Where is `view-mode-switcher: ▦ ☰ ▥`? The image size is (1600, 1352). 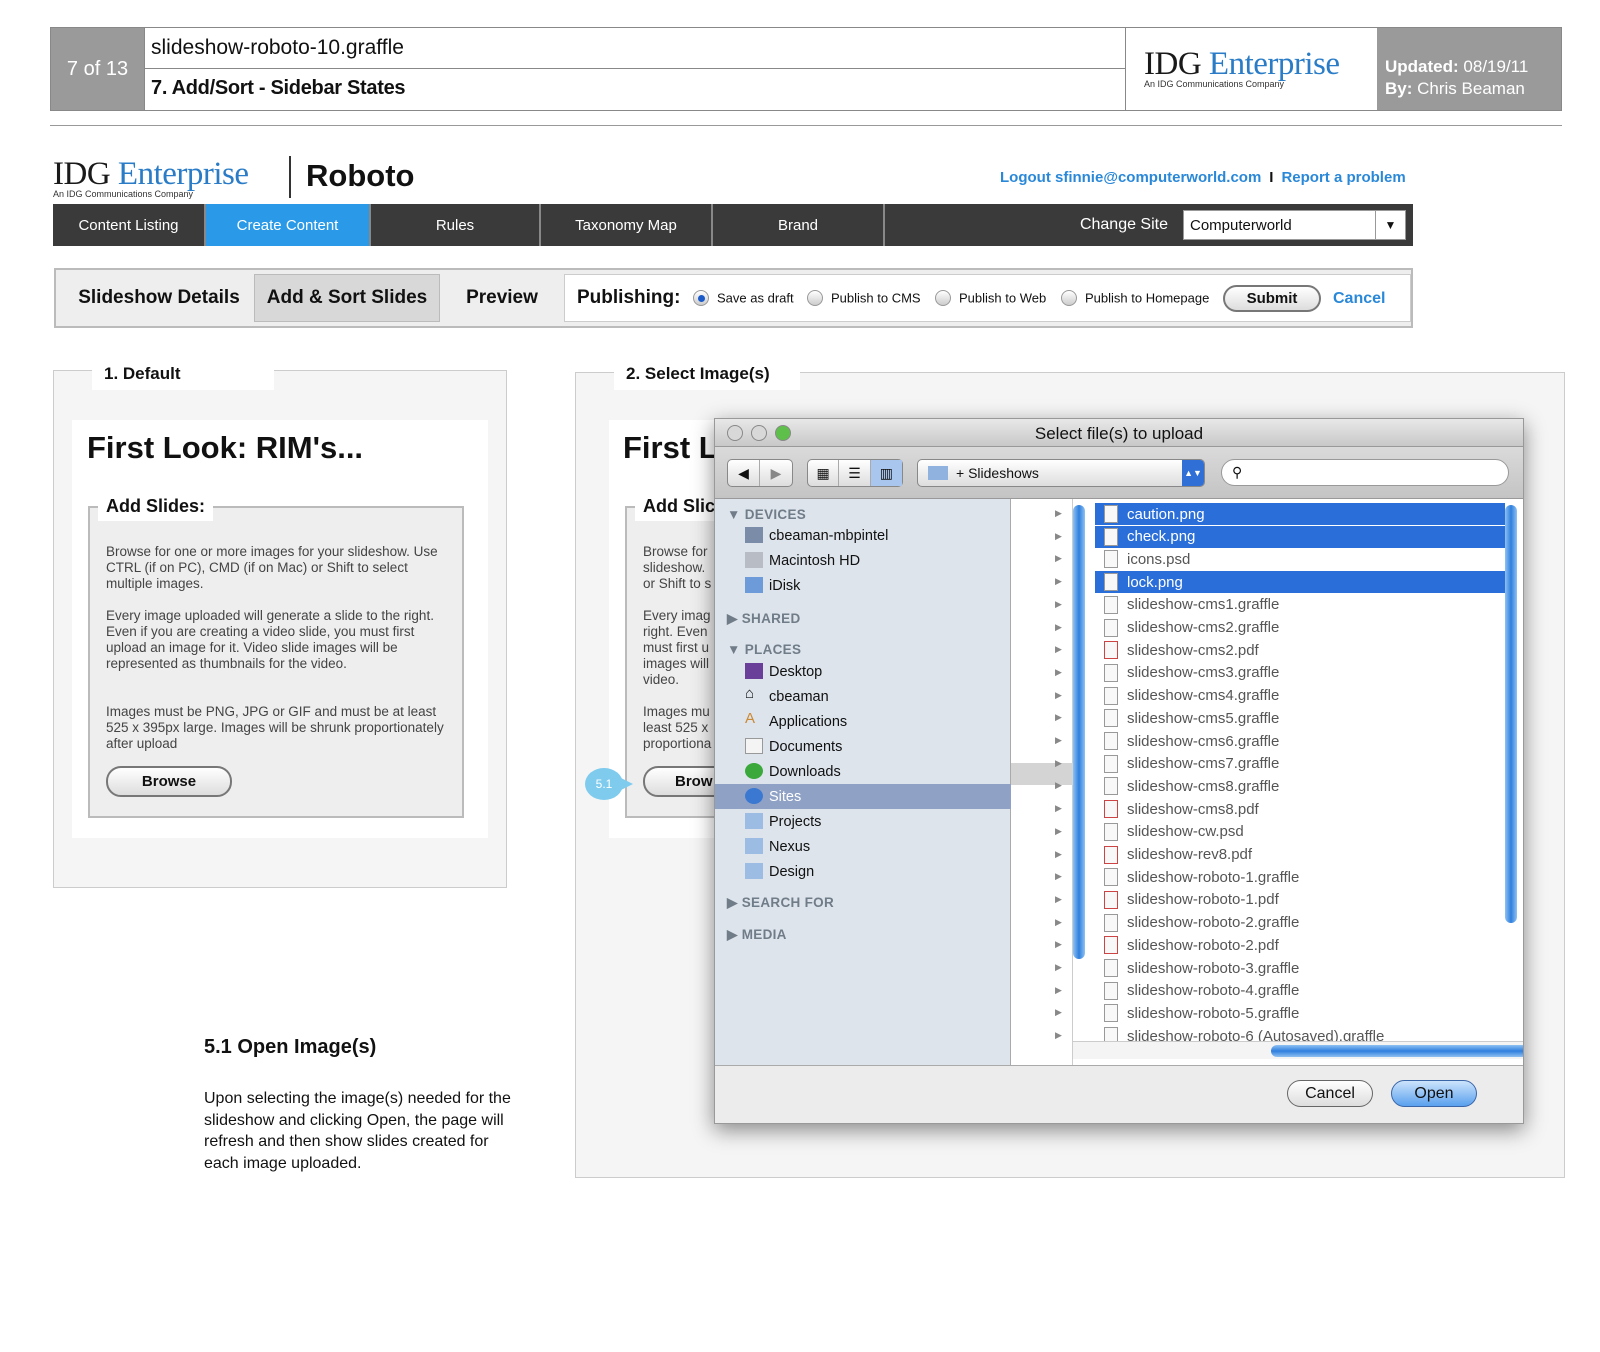 view-mode-switcher: ▦ ☰ ▥ is located at coordinates (855, 473).